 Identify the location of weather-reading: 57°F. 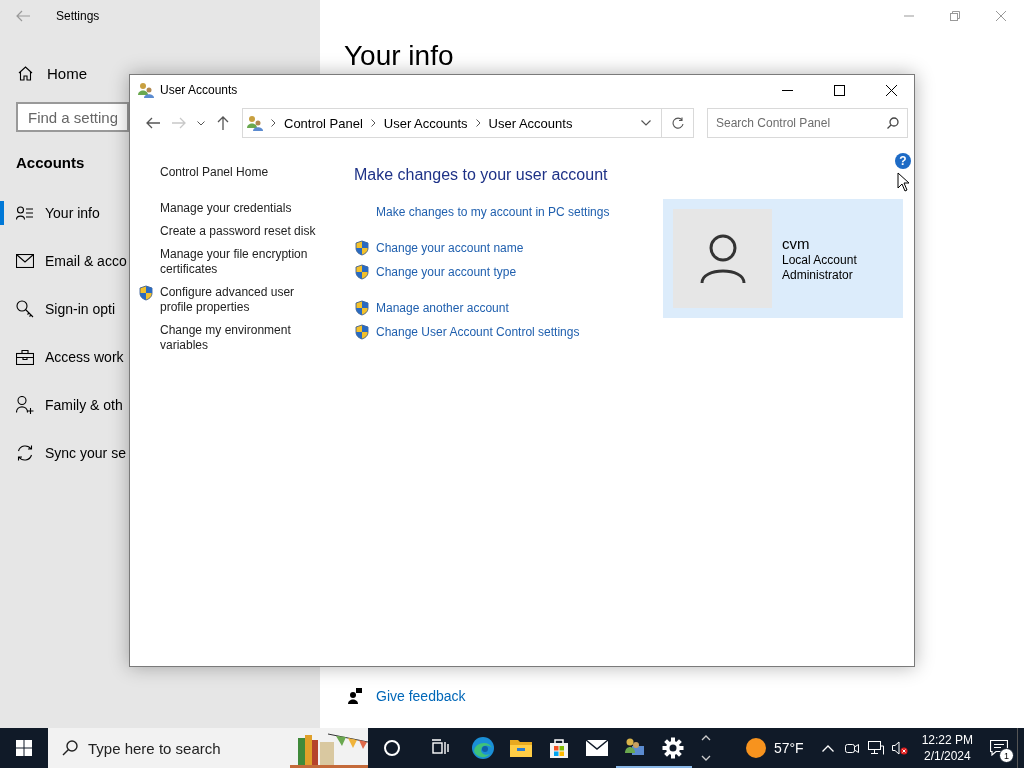
(788, 748).